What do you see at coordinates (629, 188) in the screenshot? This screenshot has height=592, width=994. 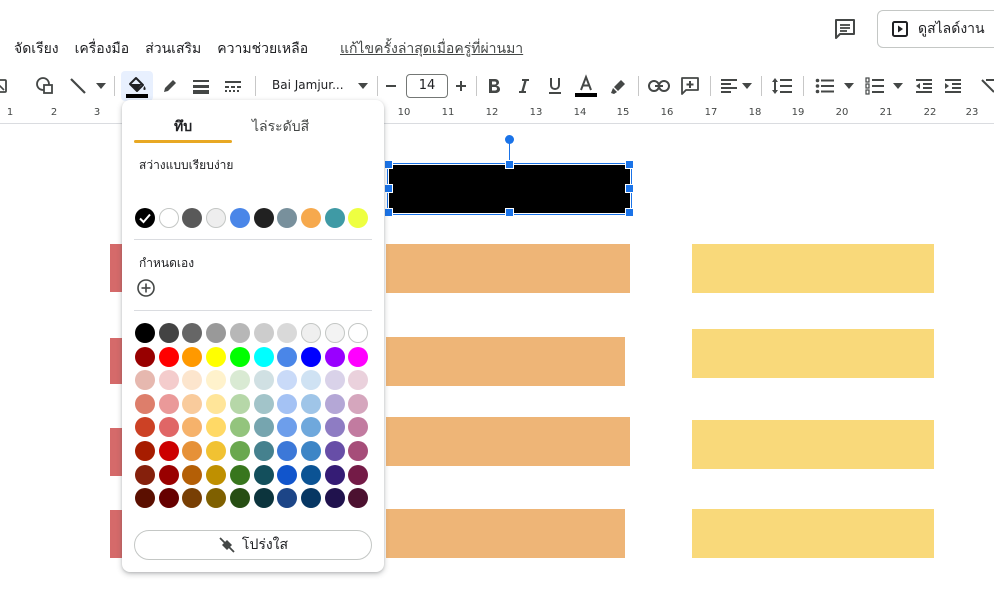 I see `resize-handle-right` at bounding box center [629, 188].